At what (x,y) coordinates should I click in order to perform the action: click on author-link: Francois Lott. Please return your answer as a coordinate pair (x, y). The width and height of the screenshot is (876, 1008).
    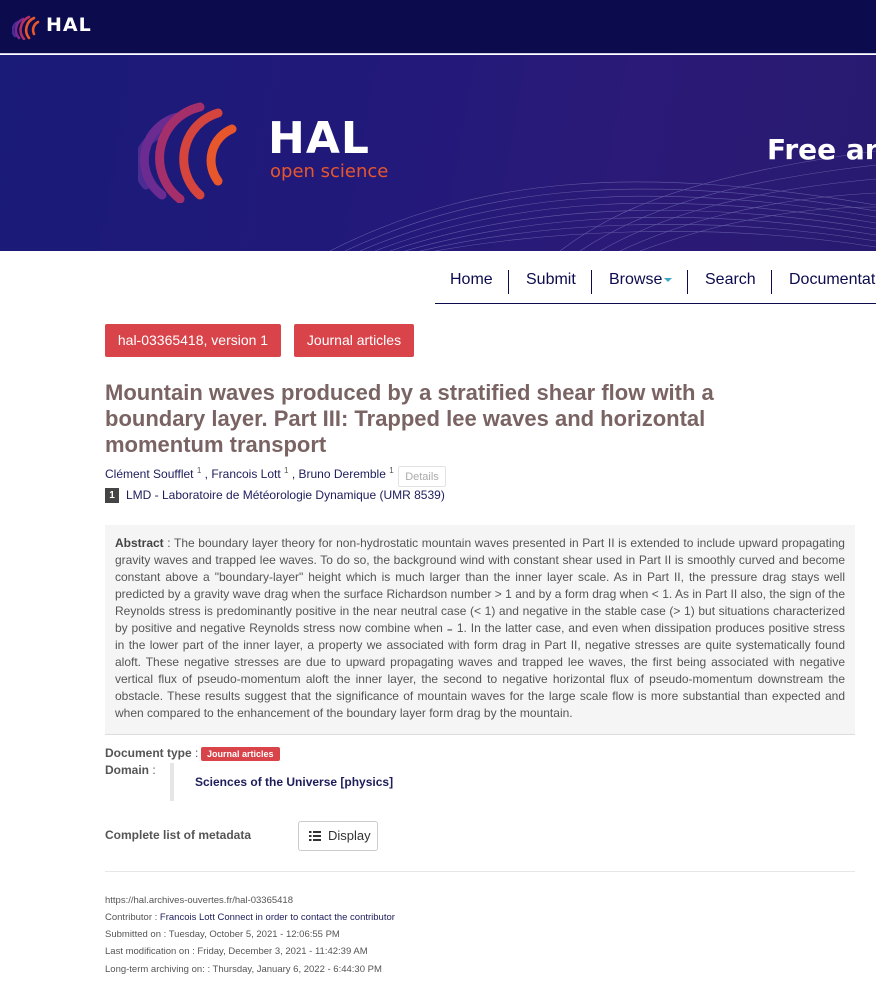
    Looking at the image, I should click on (245, 474).